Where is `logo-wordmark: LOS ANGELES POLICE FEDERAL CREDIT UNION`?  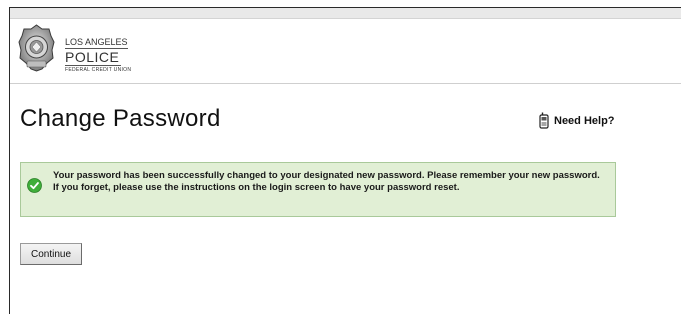 logo-wordmark: LOS ANGELES POLICE FEDERAL CREDIT UNION is located at coordinates (98, 53).